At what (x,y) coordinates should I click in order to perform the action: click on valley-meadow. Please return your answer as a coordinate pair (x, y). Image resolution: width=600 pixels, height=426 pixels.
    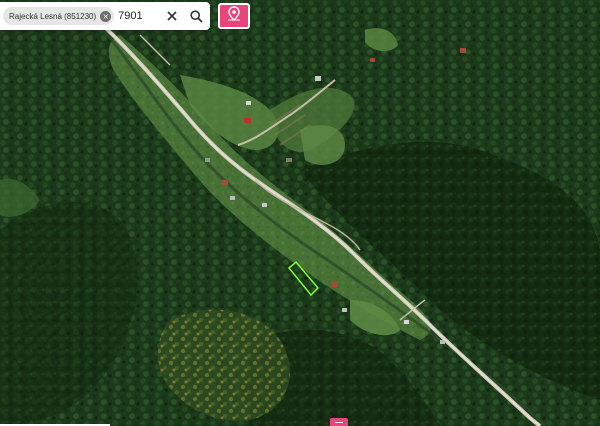
    Looking at the image, I should click on (322, 145).